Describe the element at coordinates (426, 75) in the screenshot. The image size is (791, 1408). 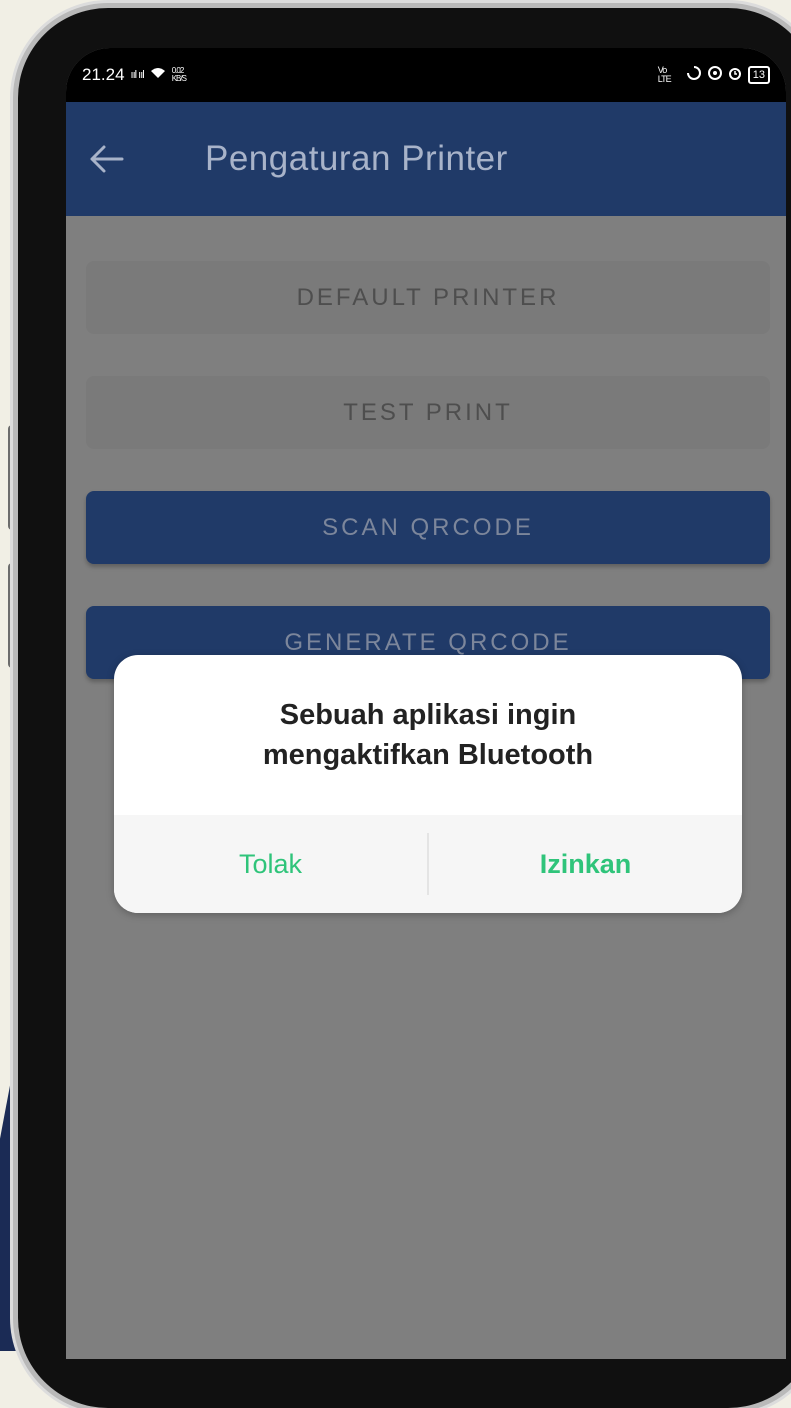
I see `status-bar: 21.24 ııl ııl 0.02 KB/S Vo LTE 13` at that location.